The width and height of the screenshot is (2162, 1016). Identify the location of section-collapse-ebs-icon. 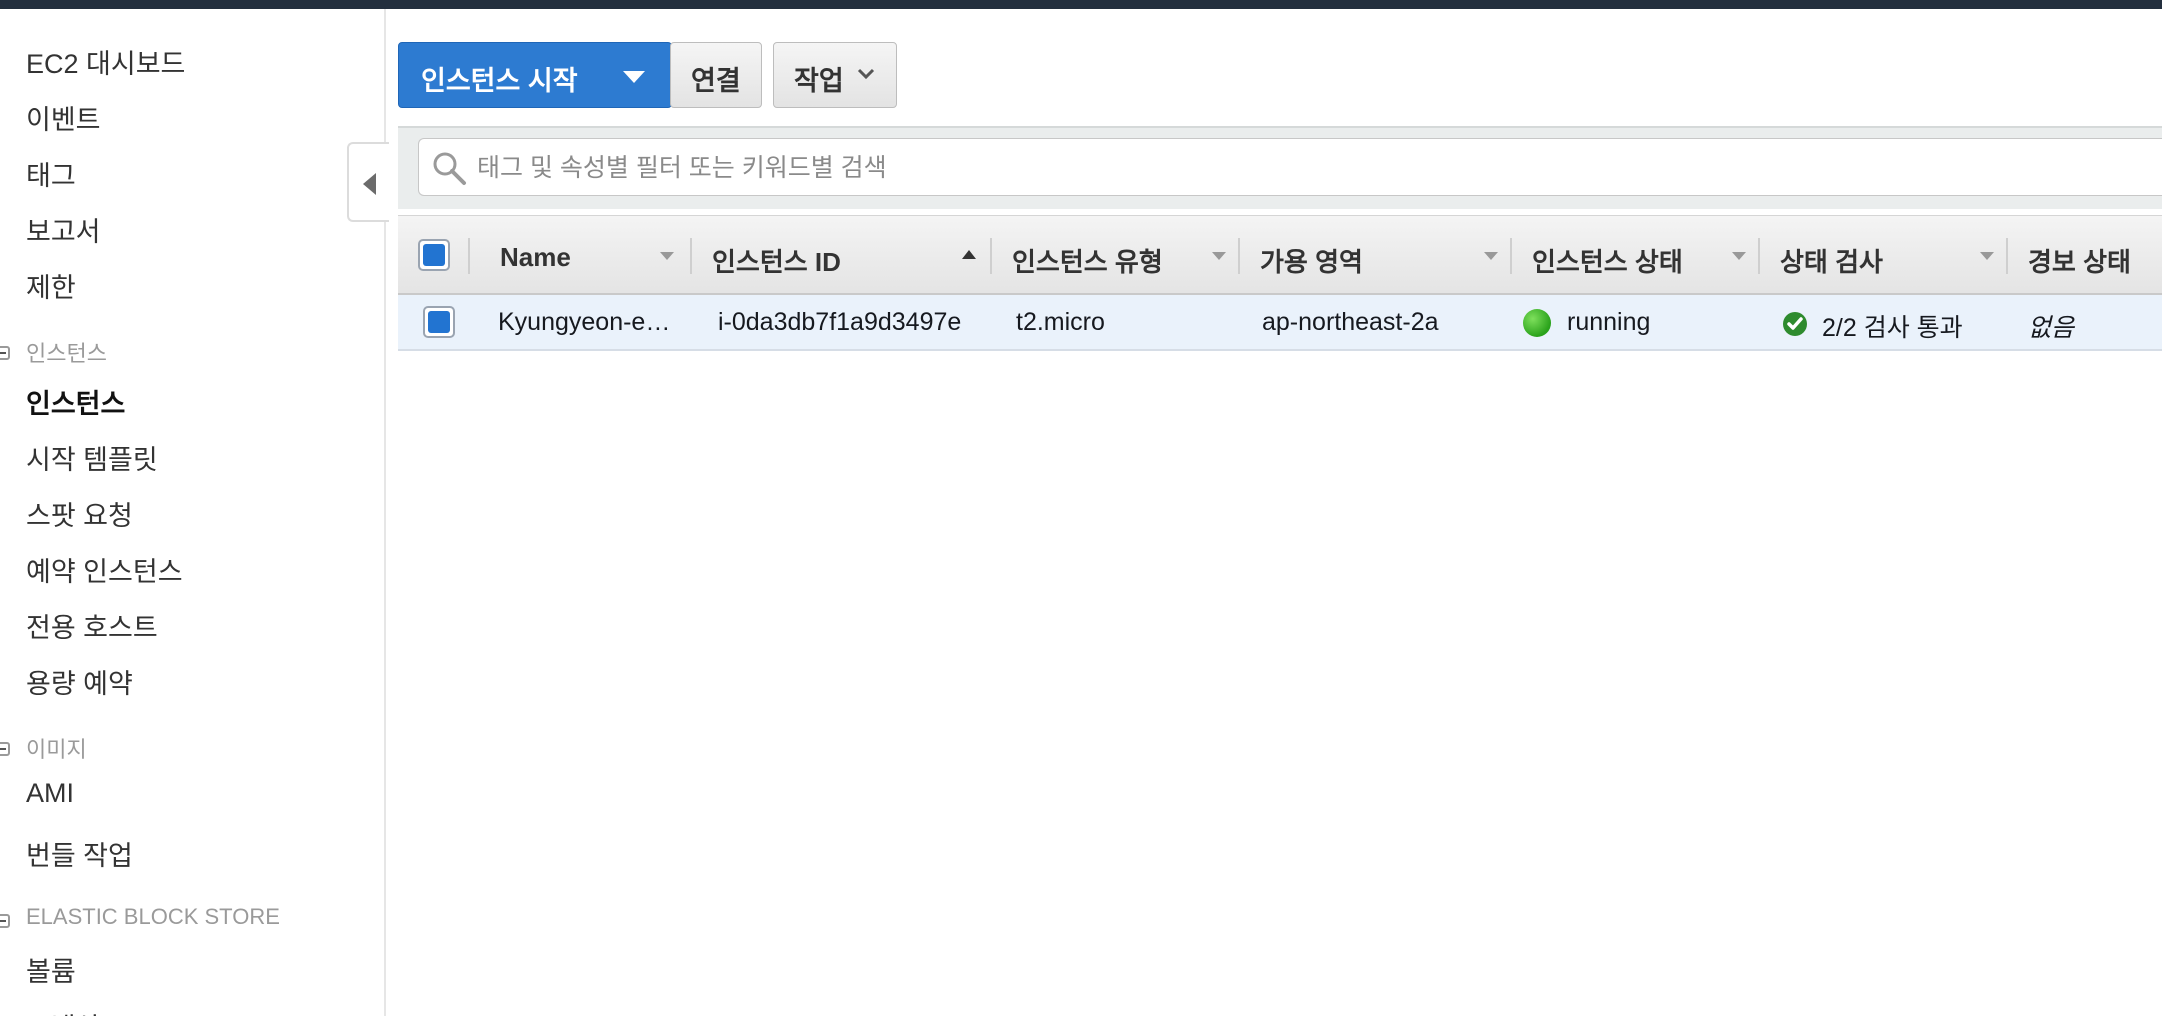
(5, 921).